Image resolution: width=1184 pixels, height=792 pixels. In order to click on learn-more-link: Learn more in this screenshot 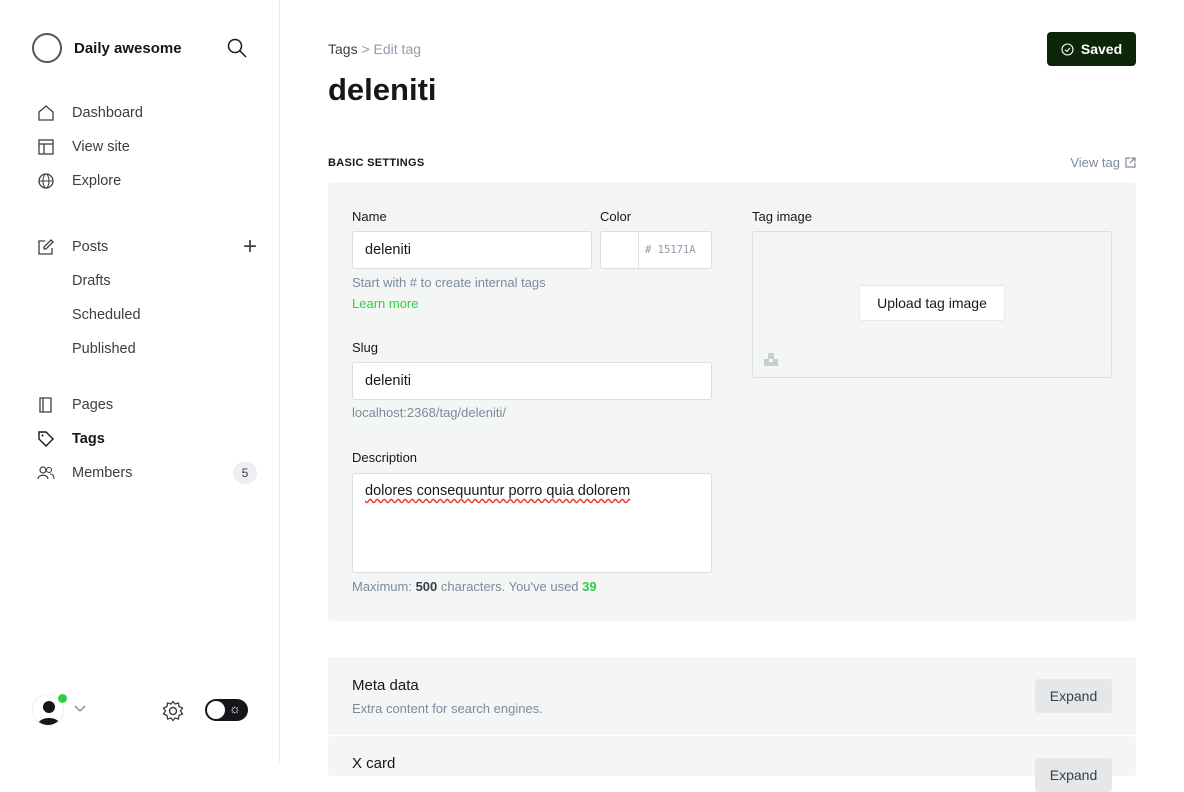, I will do `click(385, 303)`.